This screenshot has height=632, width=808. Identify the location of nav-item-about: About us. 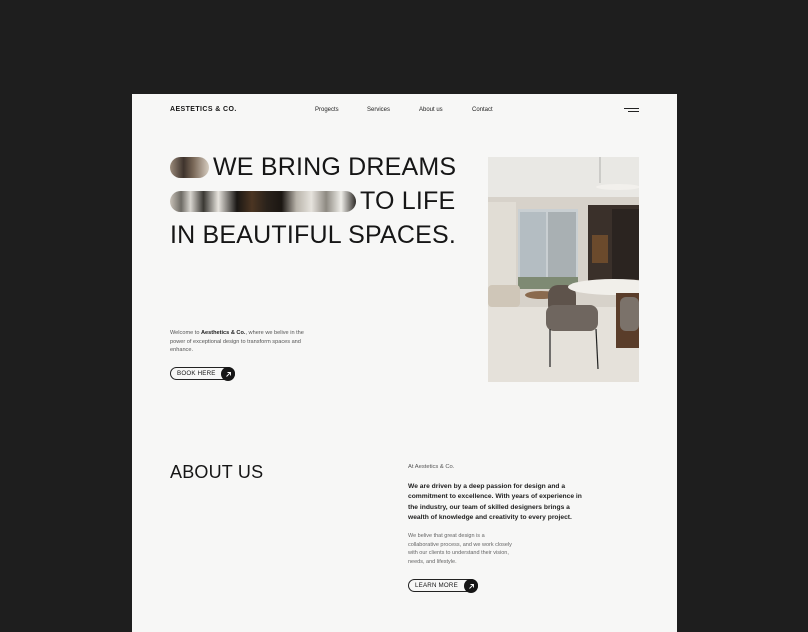
(431, 110).